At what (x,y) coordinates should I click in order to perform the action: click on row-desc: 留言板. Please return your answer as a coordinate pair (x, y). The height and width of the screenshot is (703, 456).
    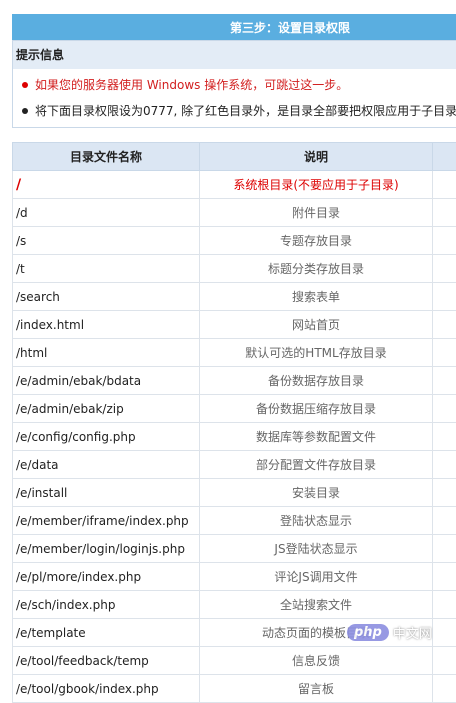
    Looking at the image, I should click on (316, 689).